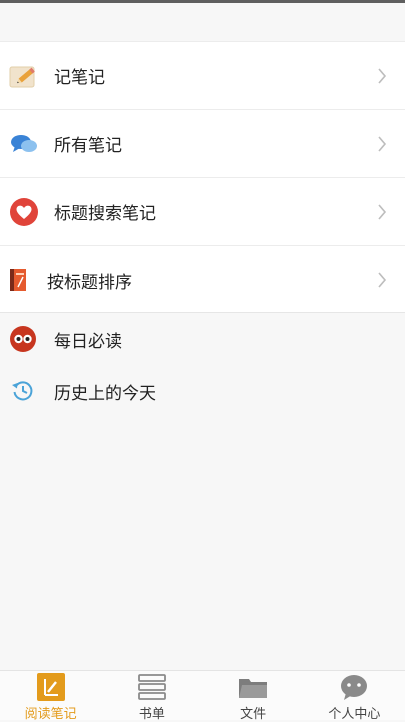  I want to click on menu-item-label: 记笔记, so click(79, 78).